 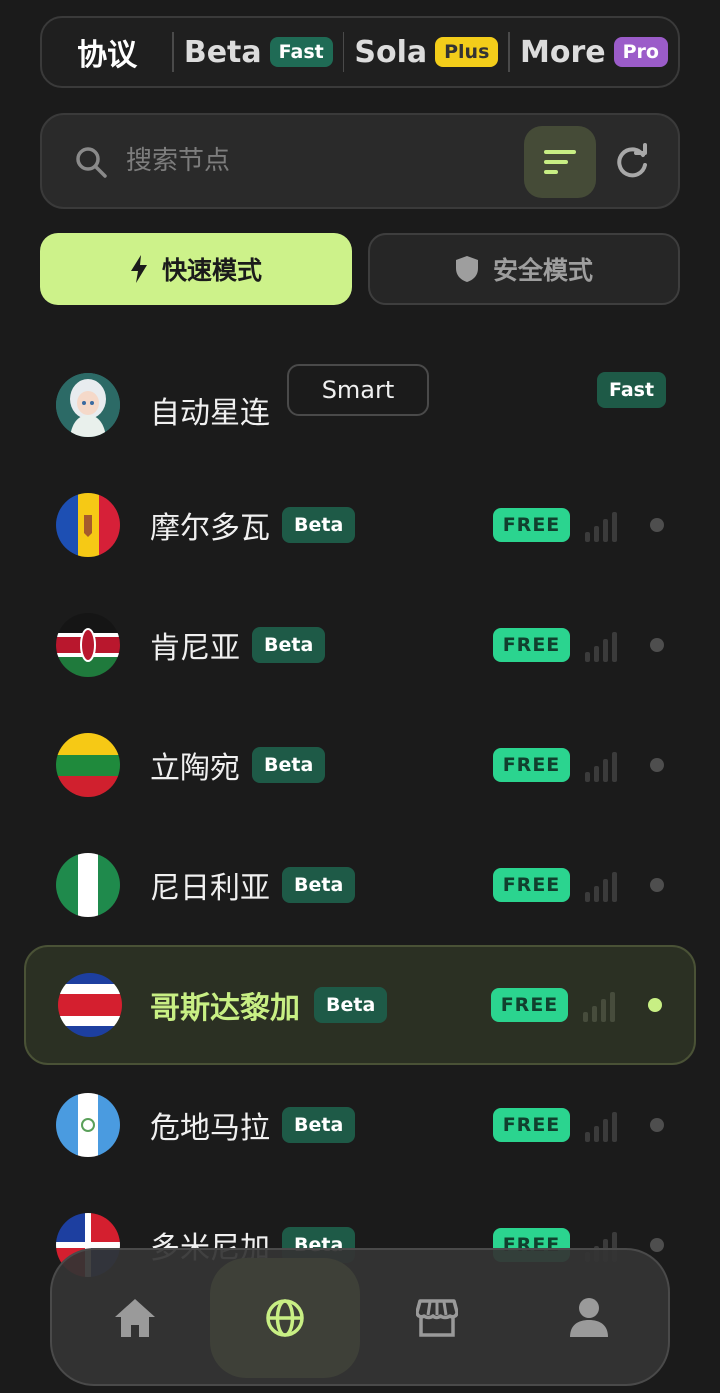 I want to click on search-input, so click(x=316, y=161).